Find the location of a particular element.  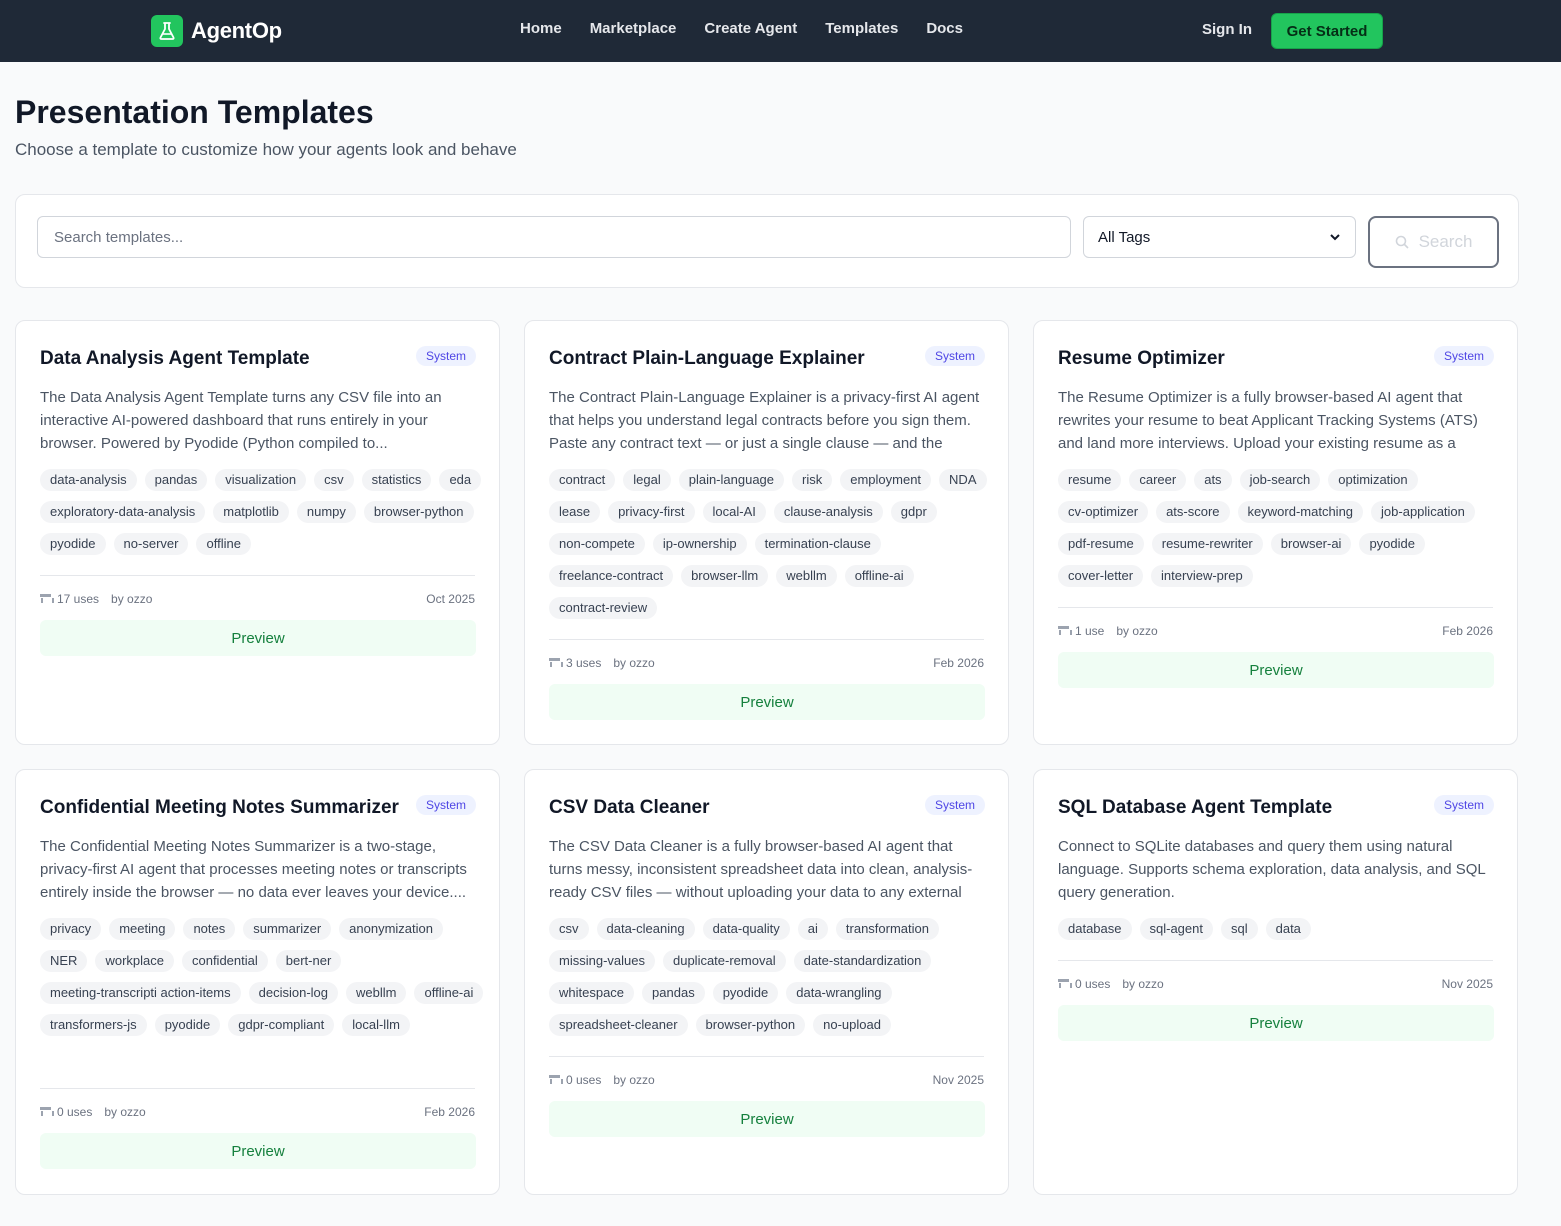

tag-chip: browser-ai is located at coordinates (1311, 544).